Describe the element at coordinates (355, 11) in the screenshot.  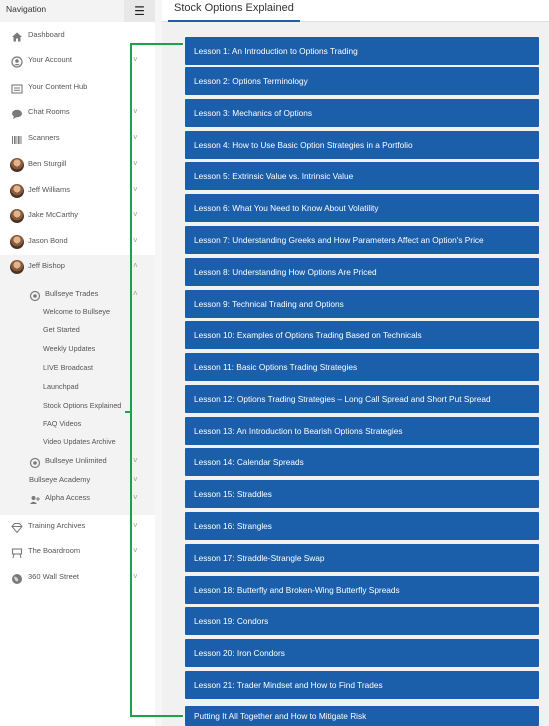
I see `tab-bar: Stock Options Explained` at that location.